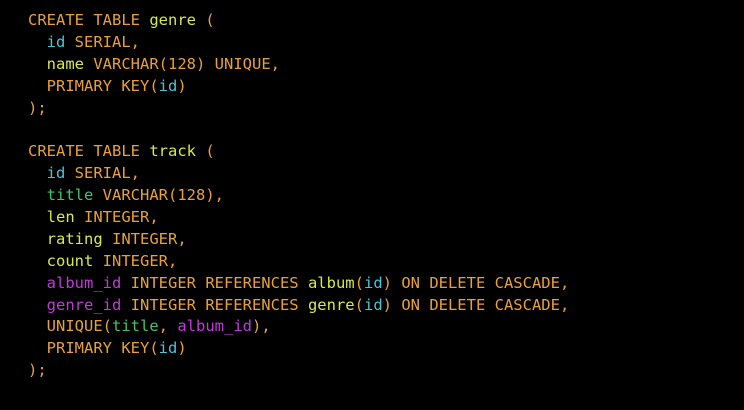 This screenshot has width=744, height=410. Describe the element at coordinates (65, 63) in the screenshot. I see `code-token-identifier: name` at that location.